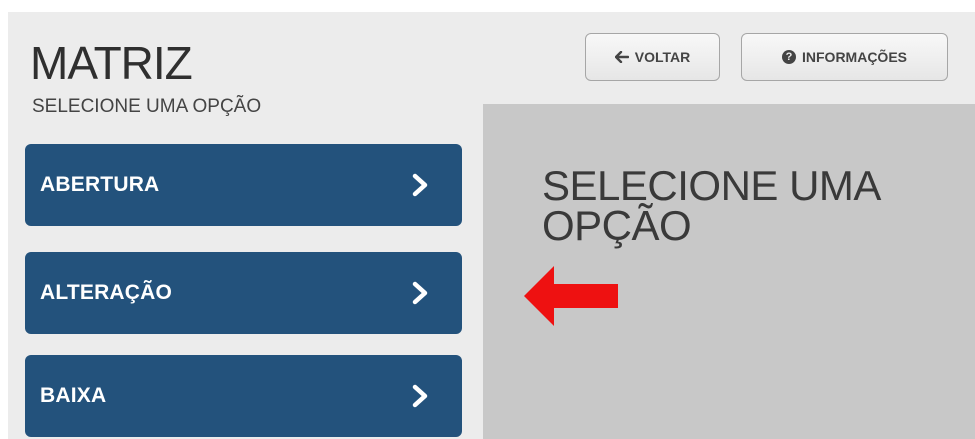 This screenshot has height=439, width=975. I want to click on arrow-left-icon, so click(621, 57).